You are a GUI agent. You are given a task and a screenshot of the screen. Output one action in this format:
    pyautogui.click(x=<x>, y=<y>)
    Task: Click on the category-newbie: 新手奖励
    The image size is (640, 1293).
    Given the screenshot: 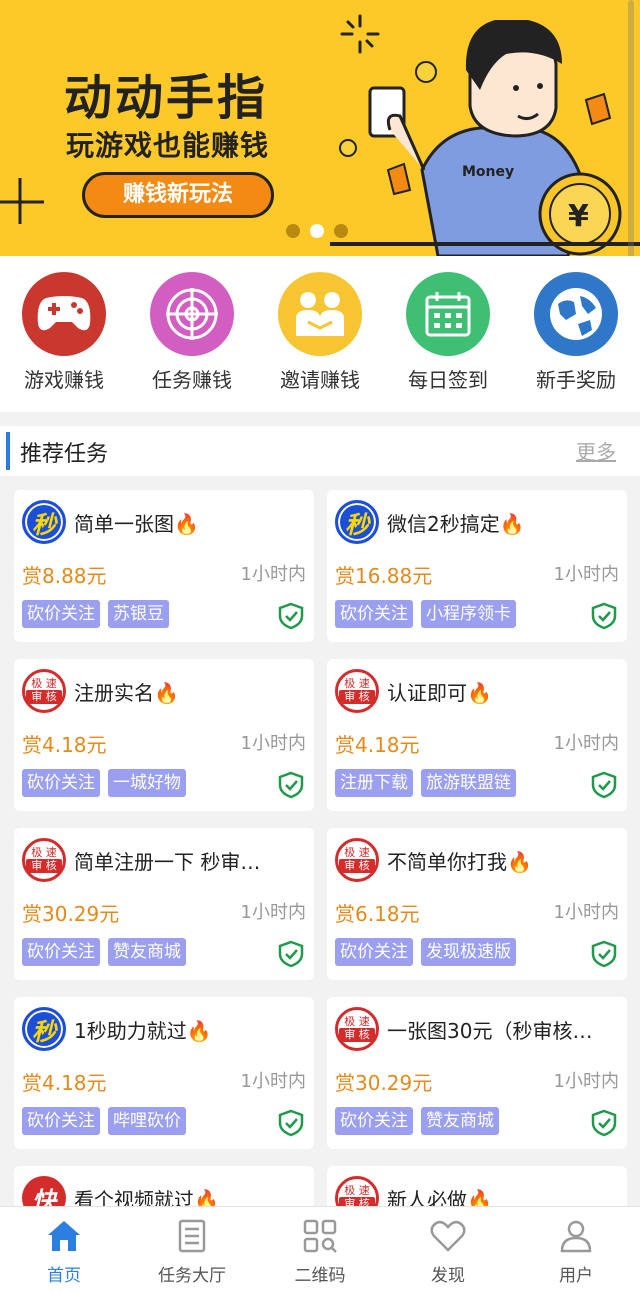 What is the action you would take?
    pyautogui.click(x=576, y=342)
    